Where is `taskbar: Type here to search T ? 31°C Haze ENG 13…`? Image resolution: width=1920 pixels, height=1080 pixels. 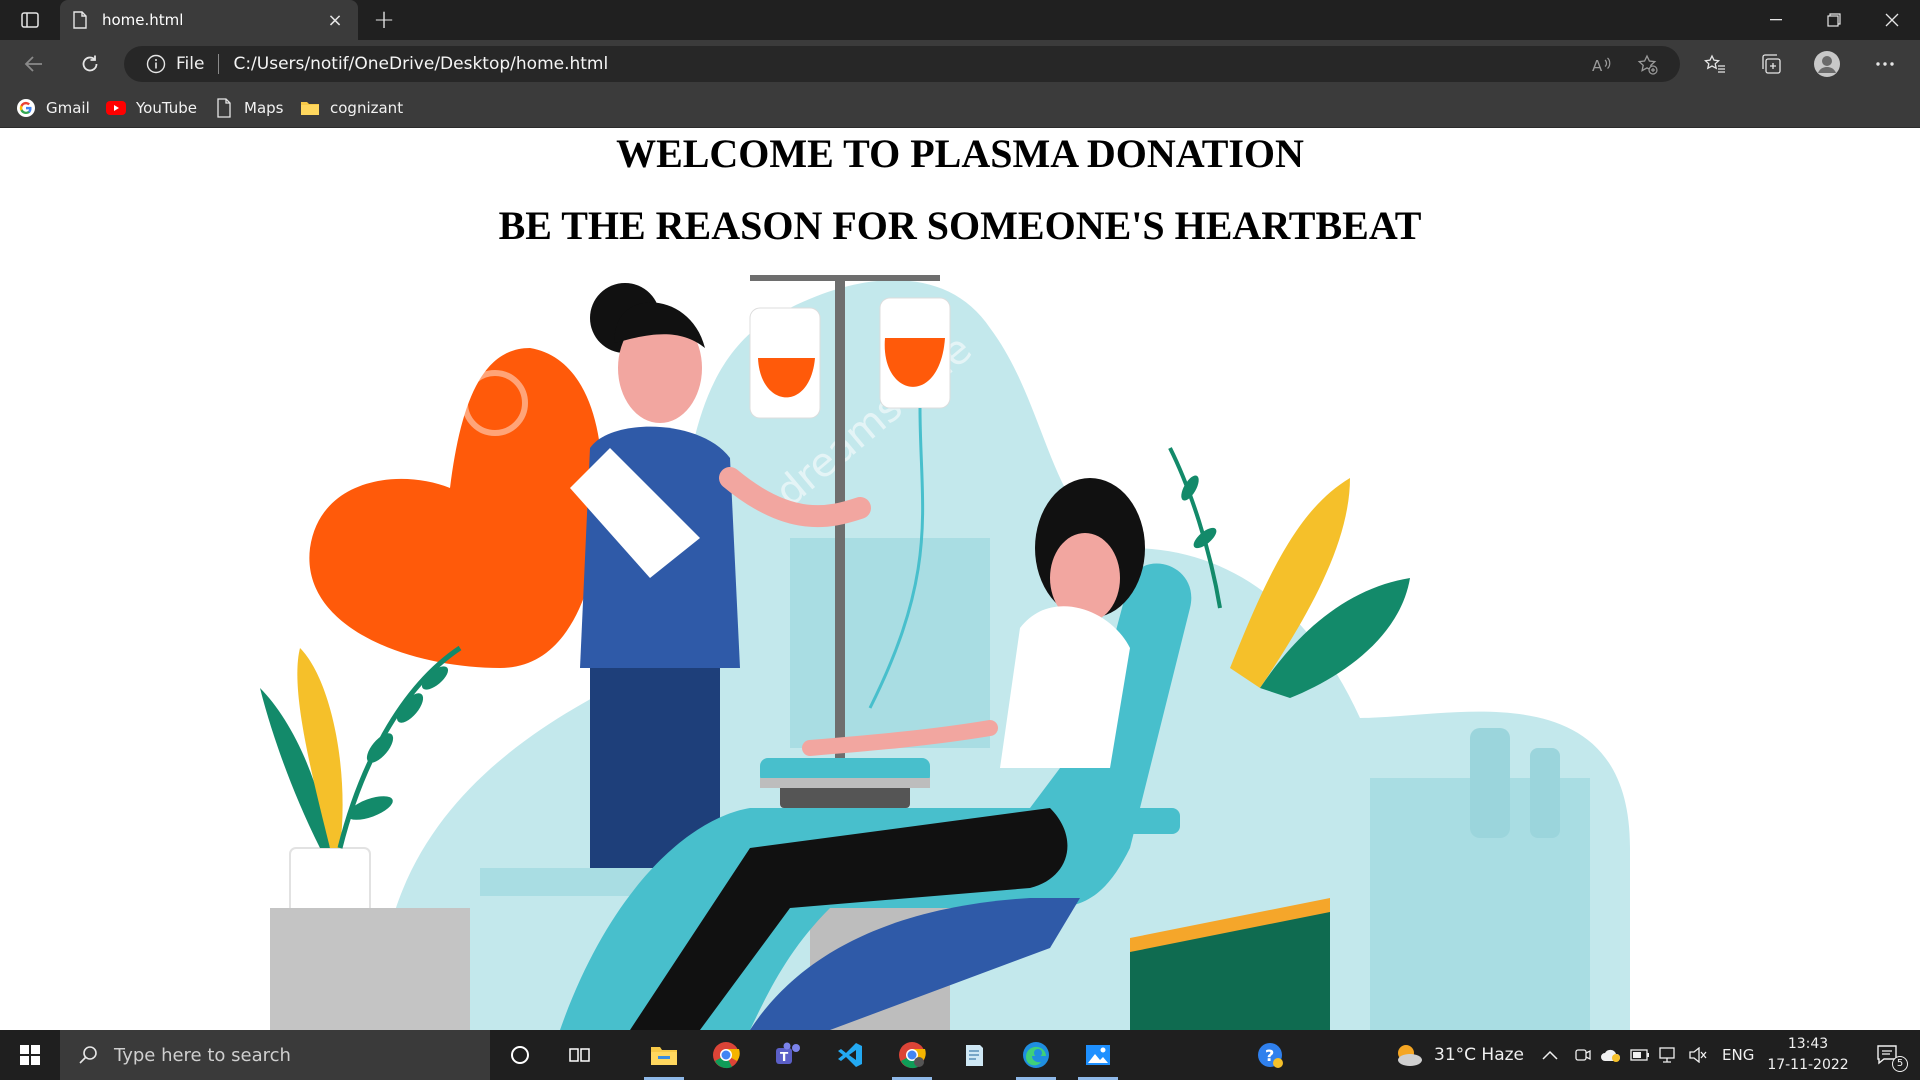
taskbar: Type here to search T ? 31°C Haze ENG 13… is located at coordinates (960, 1055).